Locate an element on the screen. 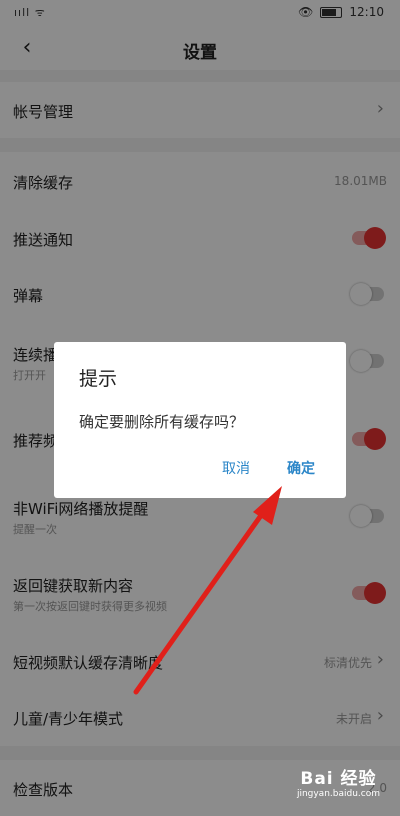 Image resolution: width=400 pixels, height=816 pixels. annotation-arrow-icon is located at coordinates (207, 590).